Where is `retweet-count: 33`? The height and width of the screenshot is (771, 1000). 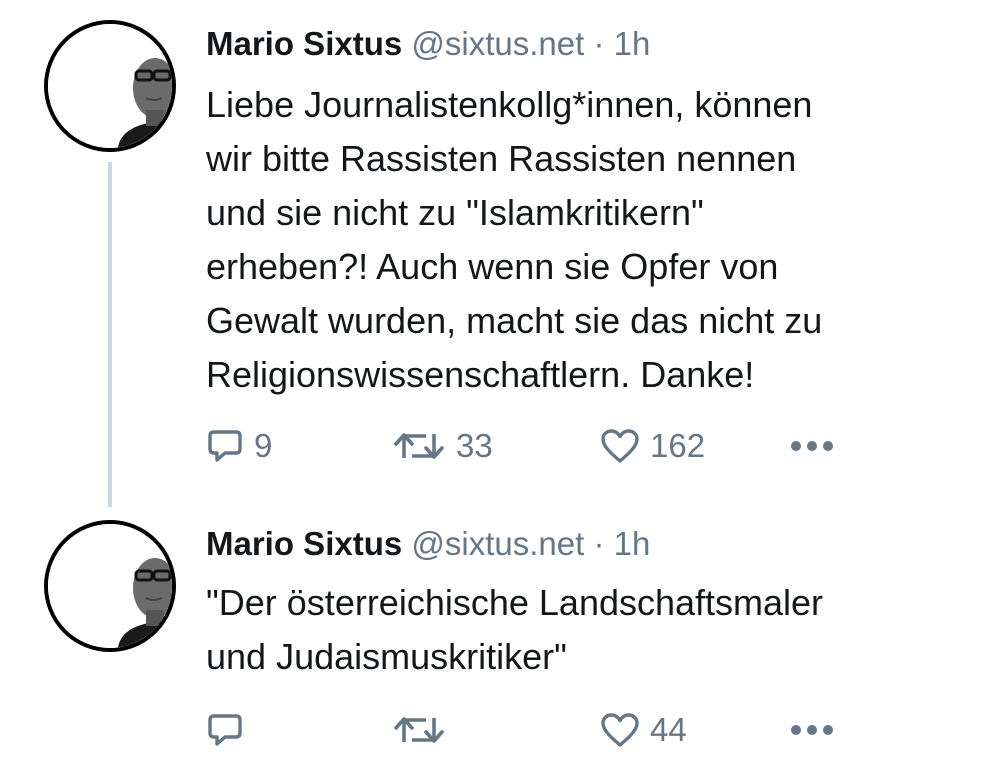
retweet-count: 33 is located at coordinates (474, 445).